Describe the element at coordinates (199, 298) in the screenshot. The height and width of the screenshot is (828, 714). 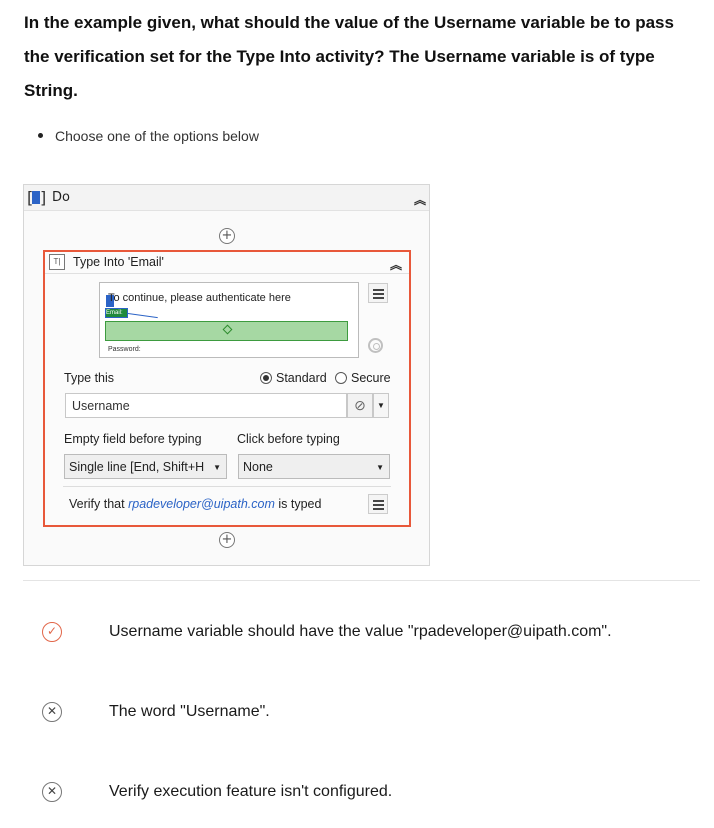
I see `preview-text: To continue, please authenticate here` at that location.